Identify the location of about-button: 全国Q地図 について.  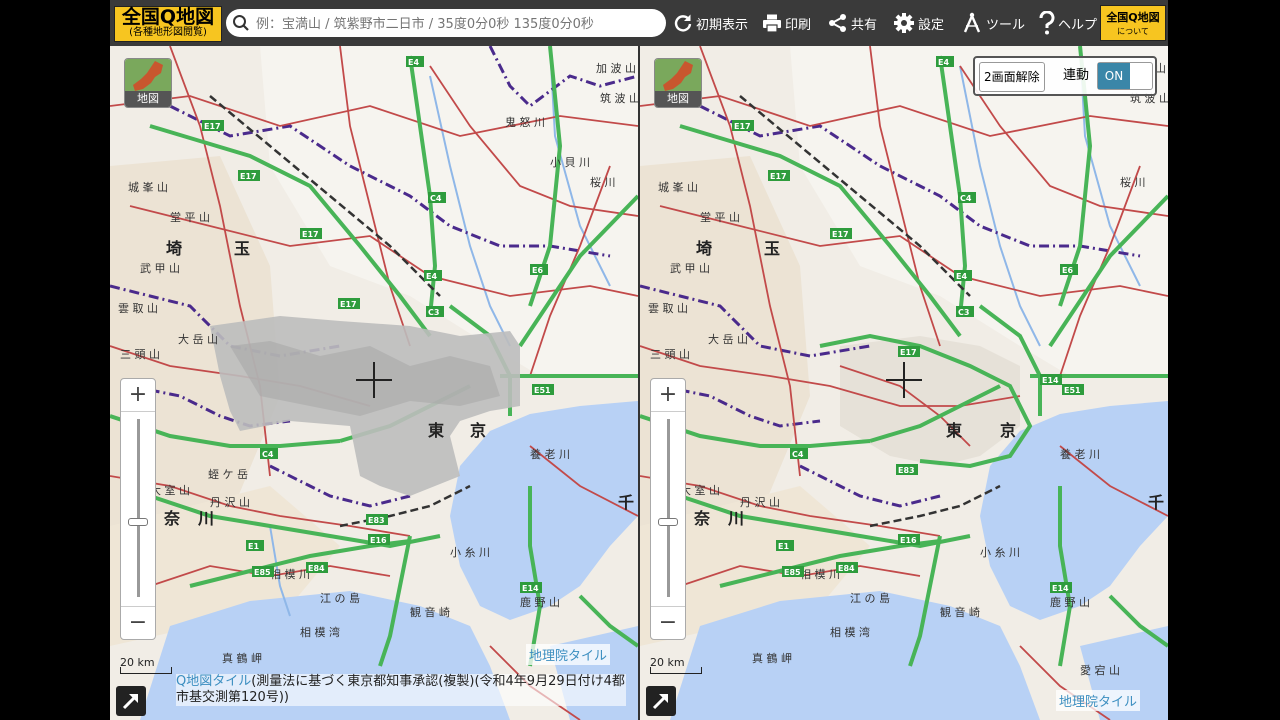
(1133, 23).